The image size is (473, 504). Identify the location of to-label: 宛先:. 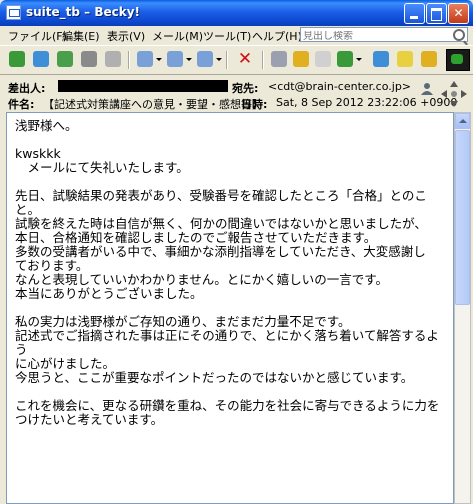
(245, 88).